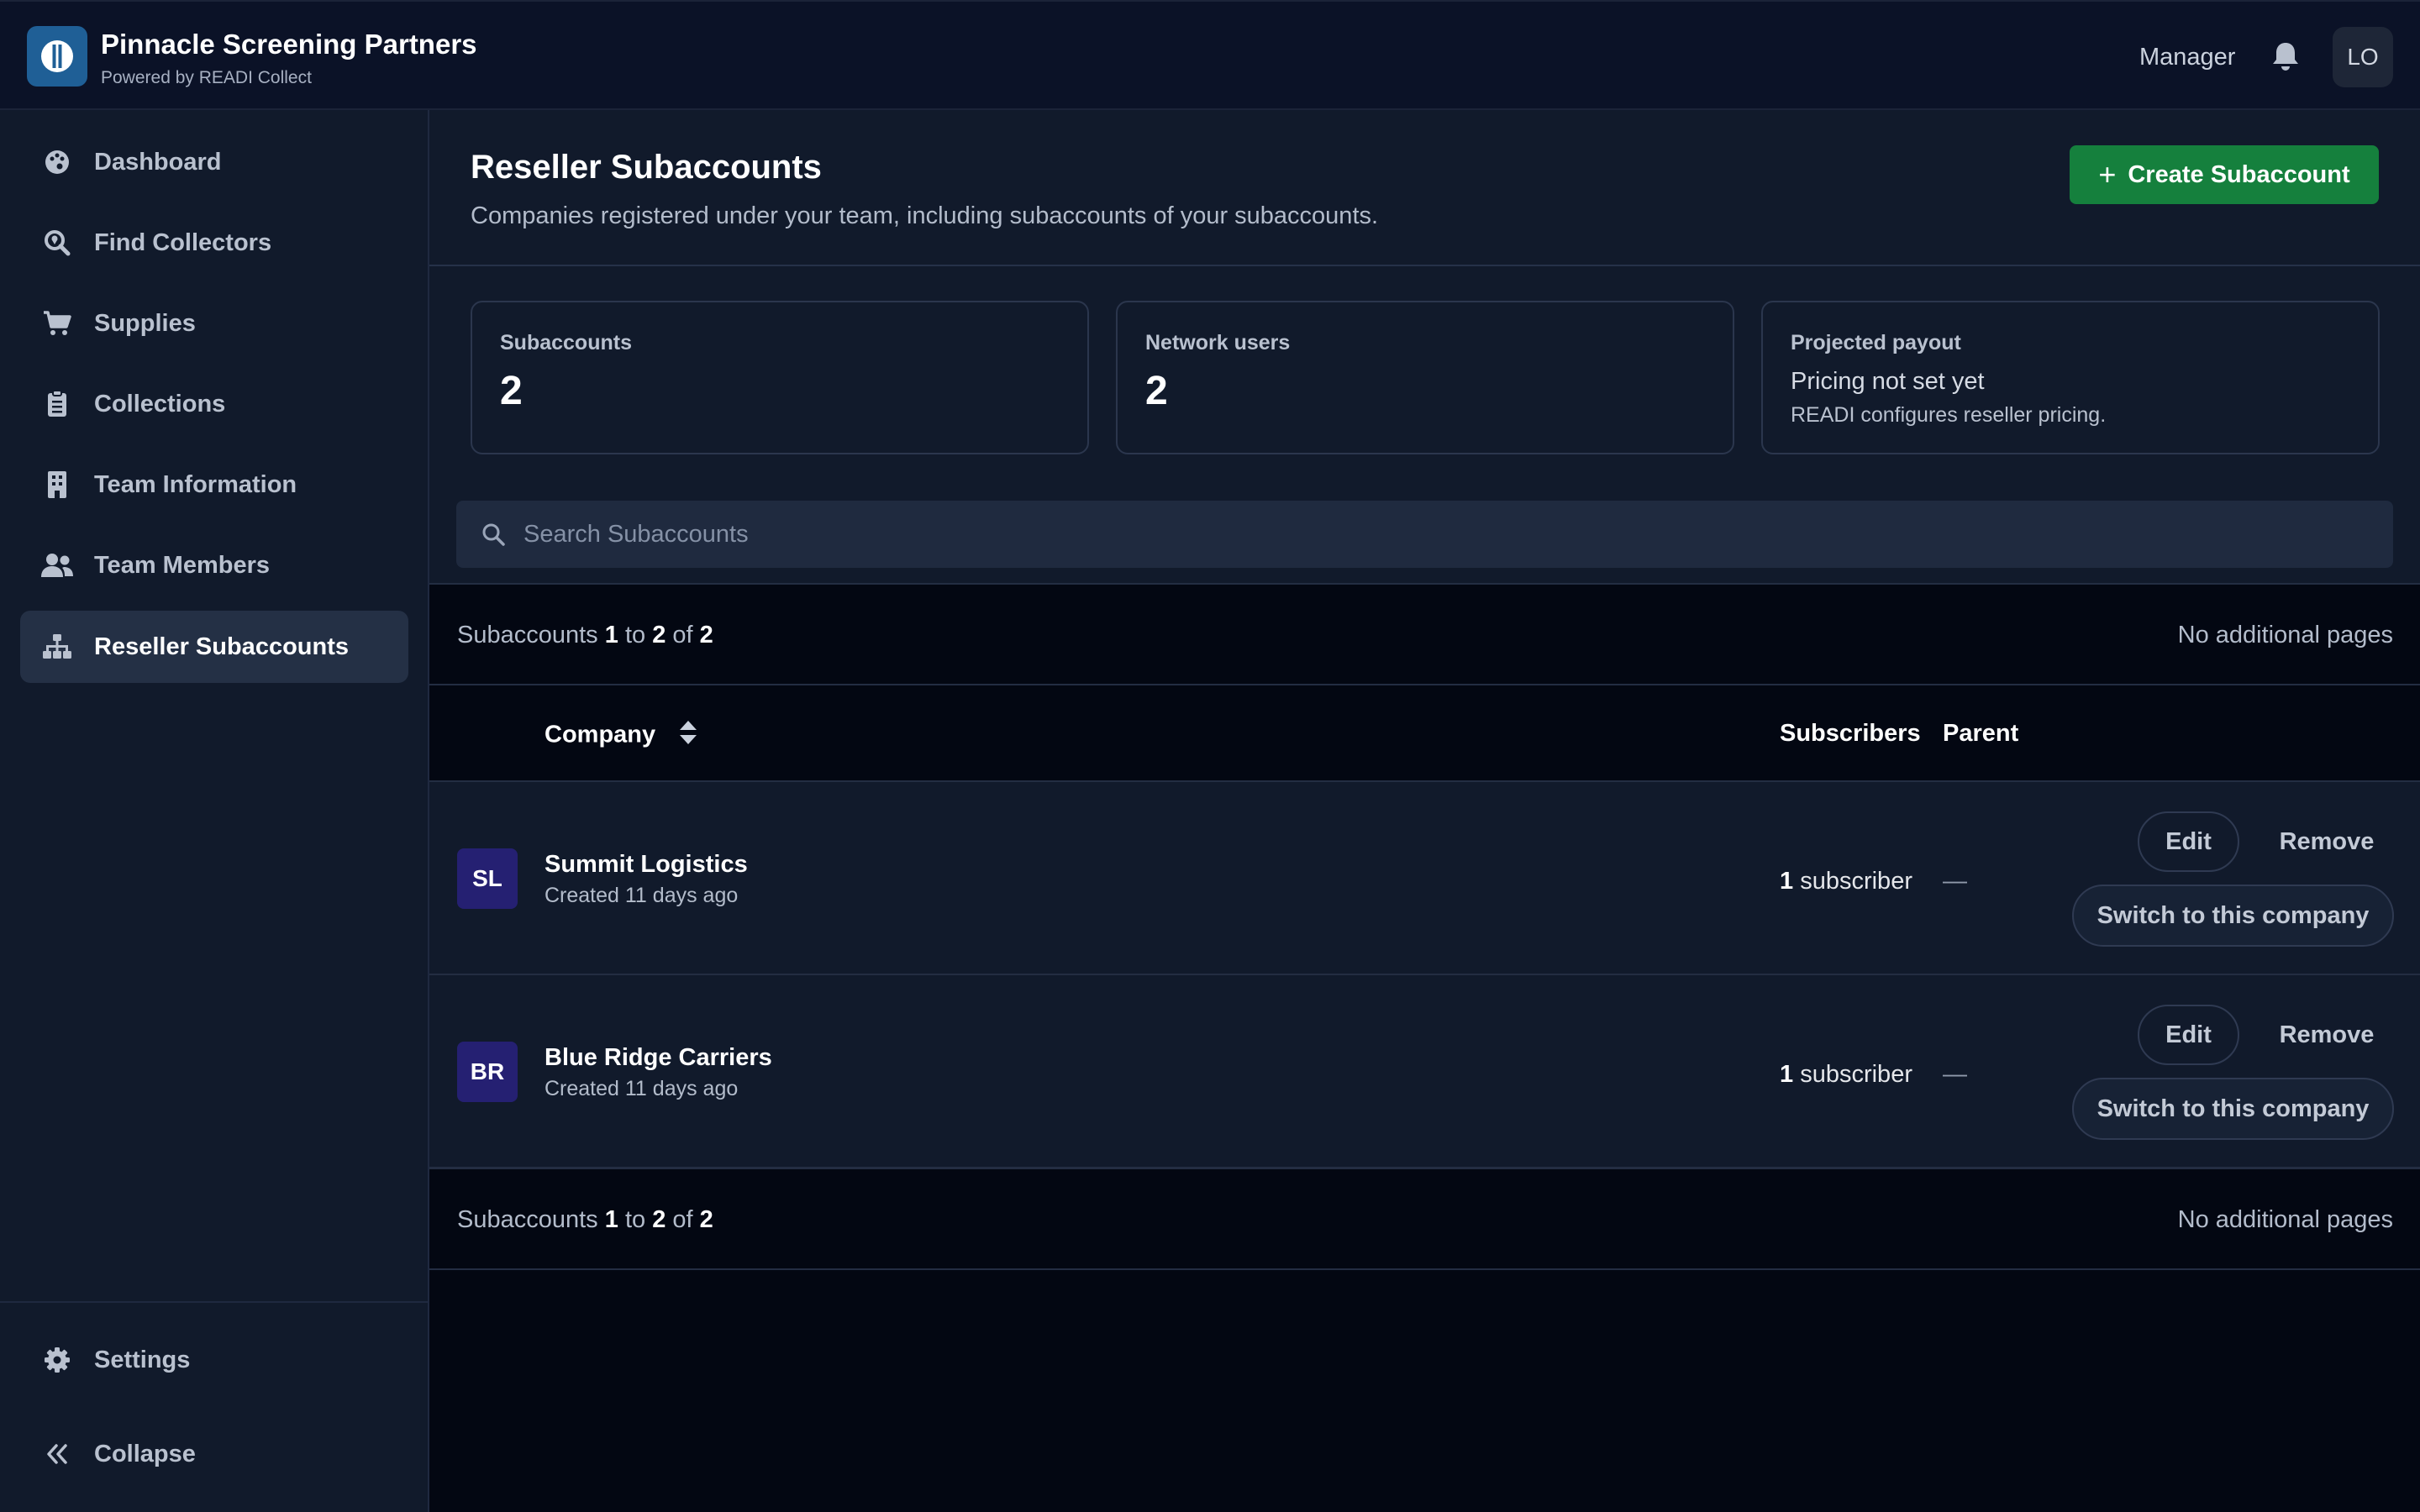 This screenshot has width=2420, height=1512. Describe the element at coordinates (646, 864) in the screenshot. I see `company-name: Summit Logistics` at that location.